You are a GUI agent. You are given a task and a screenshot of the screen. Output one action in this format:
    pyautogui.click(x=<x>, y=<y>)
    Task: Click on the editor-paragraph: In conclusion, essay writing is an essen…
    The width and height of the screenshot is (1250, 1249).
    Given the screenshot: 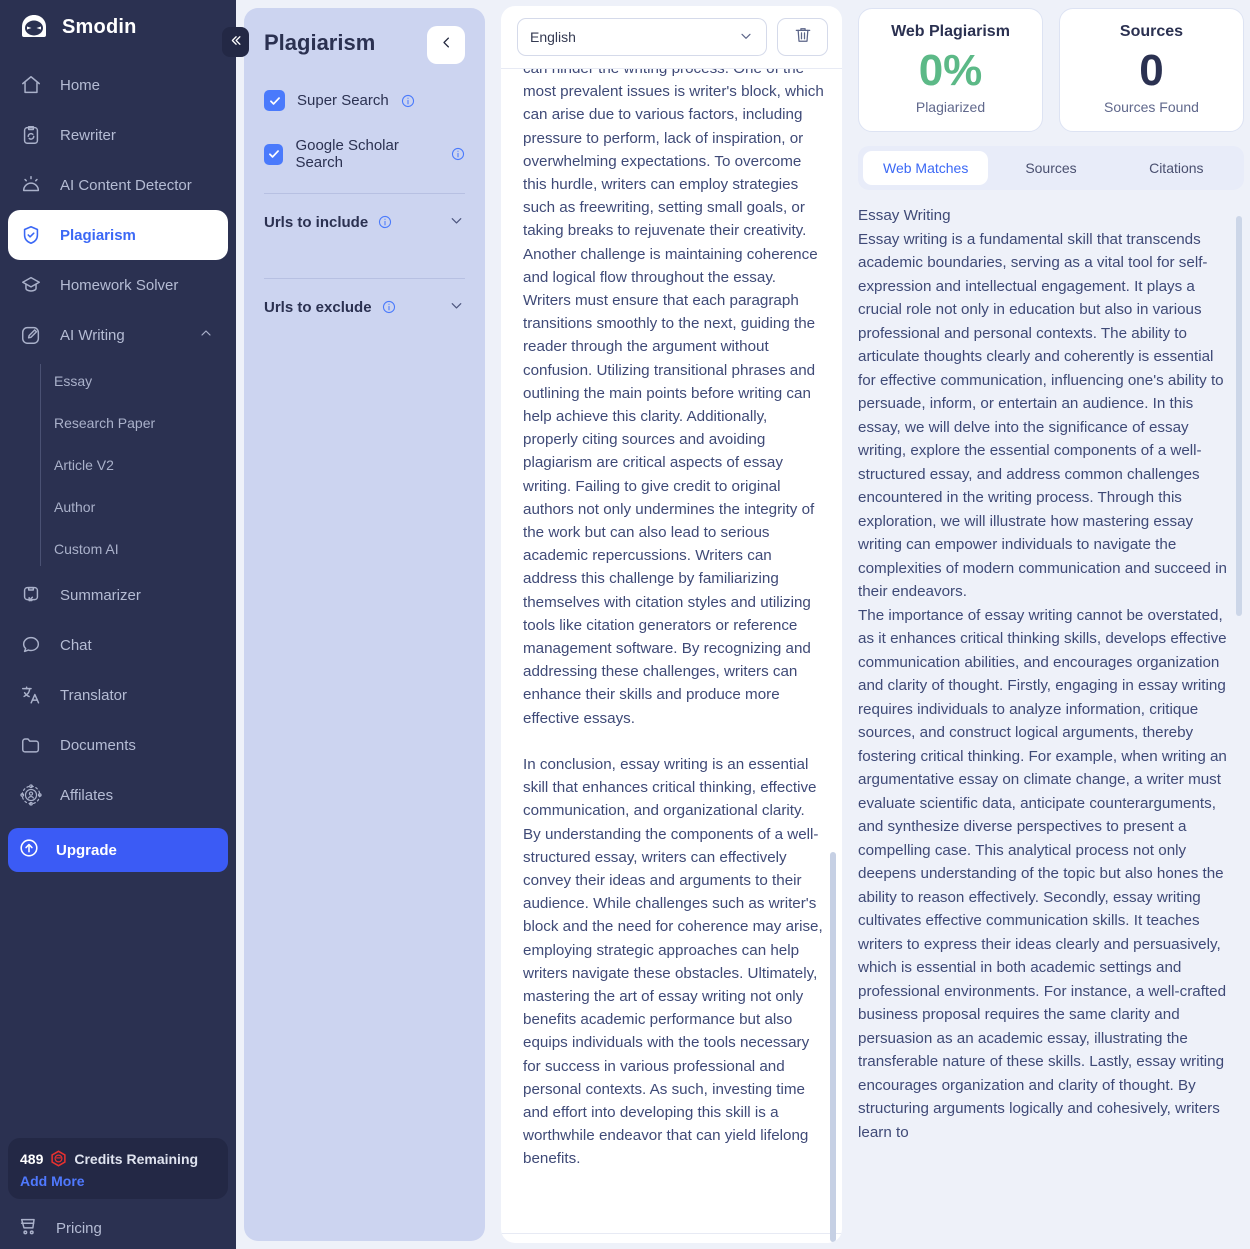 What is the action you would take?
    pyautogui.click(x=673, y=961)
    